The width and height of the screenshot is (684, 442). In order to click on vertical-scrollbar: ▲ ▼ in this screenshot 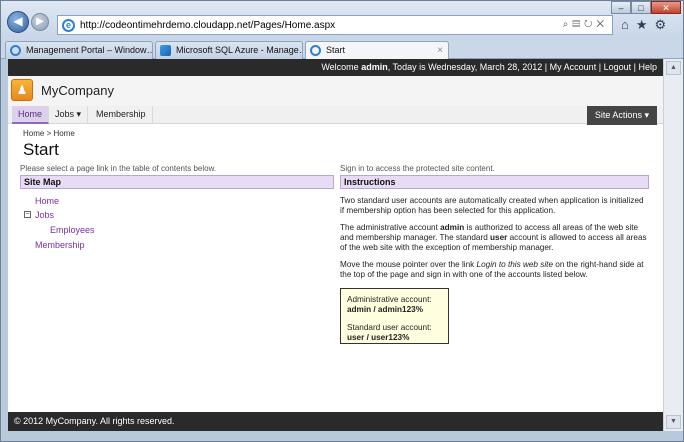, I will do `click(673, 245)`.